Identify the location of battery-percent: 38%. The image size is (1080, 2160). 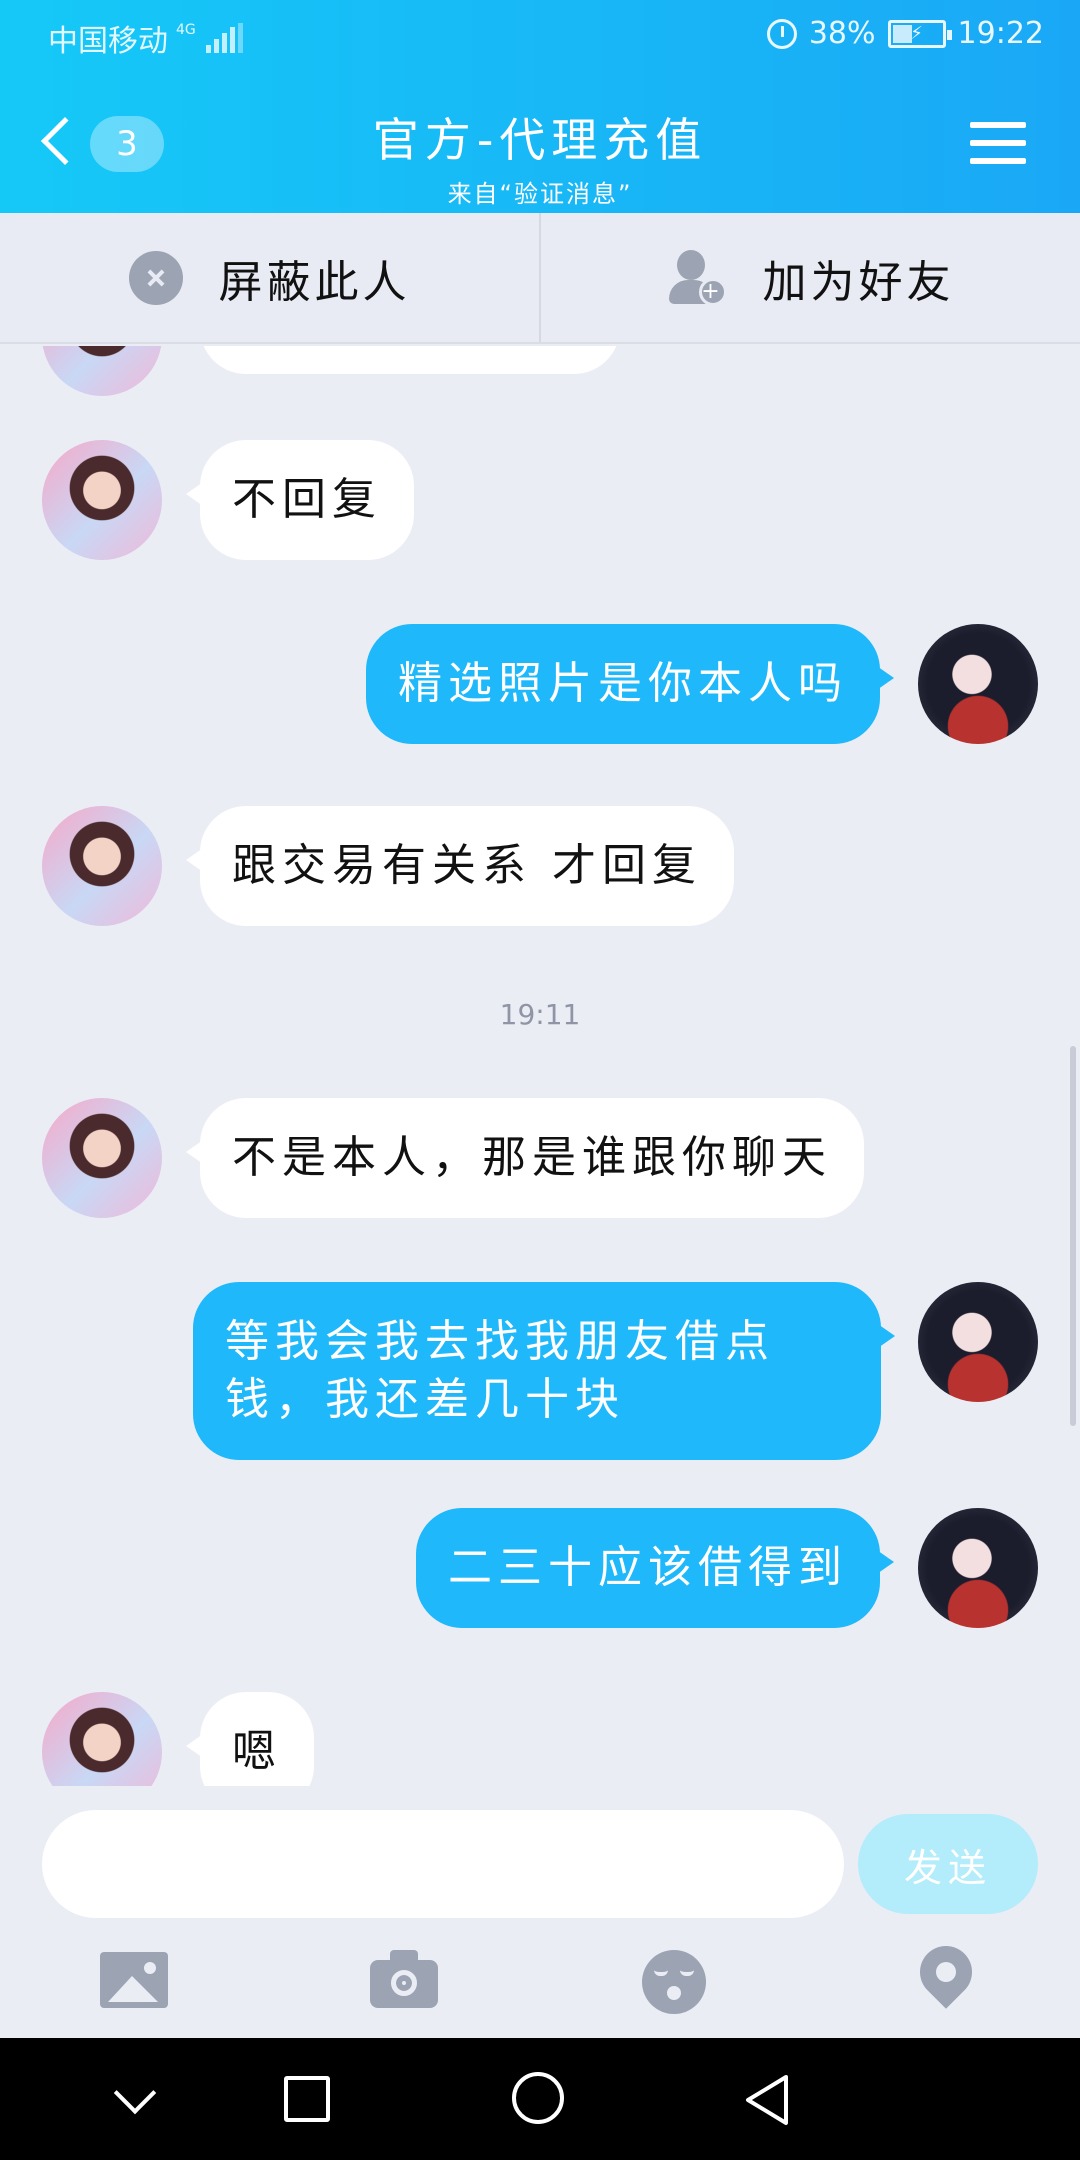
(842, 33).